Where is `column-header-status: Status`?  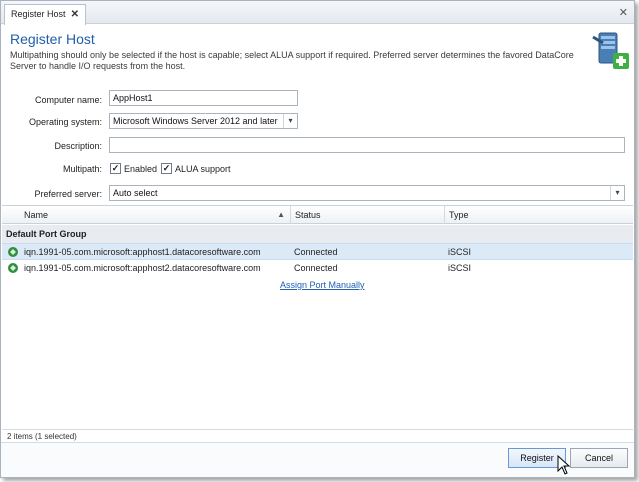
column-header-status: Status is located at coordinates (368, 215).